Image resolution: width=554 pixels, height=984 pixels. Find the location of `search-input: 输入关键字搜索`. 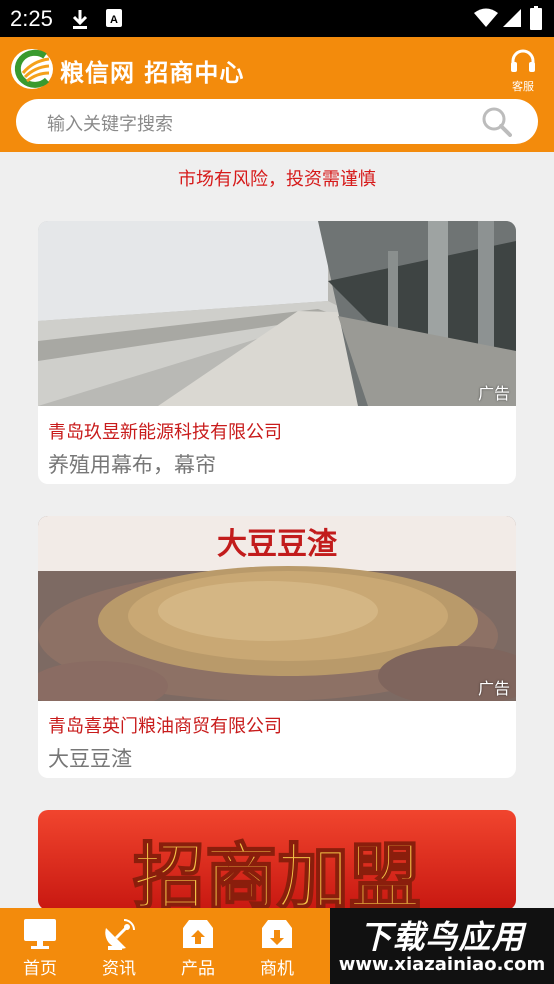

search-input: 输入关键字搜索 is located at coordinates (277, 121).